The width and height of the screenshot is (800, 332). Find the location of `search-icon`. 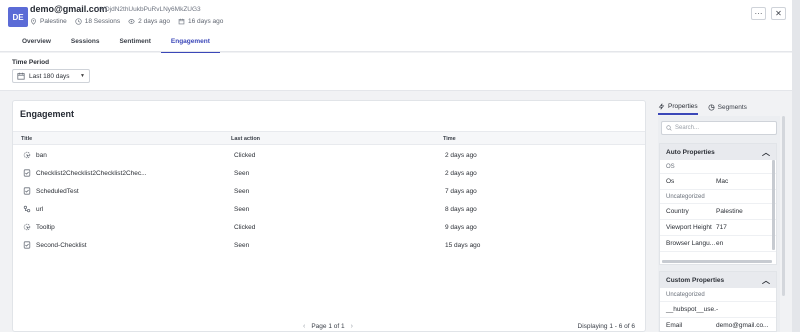

search-icon is located at coordinates (669, 128).